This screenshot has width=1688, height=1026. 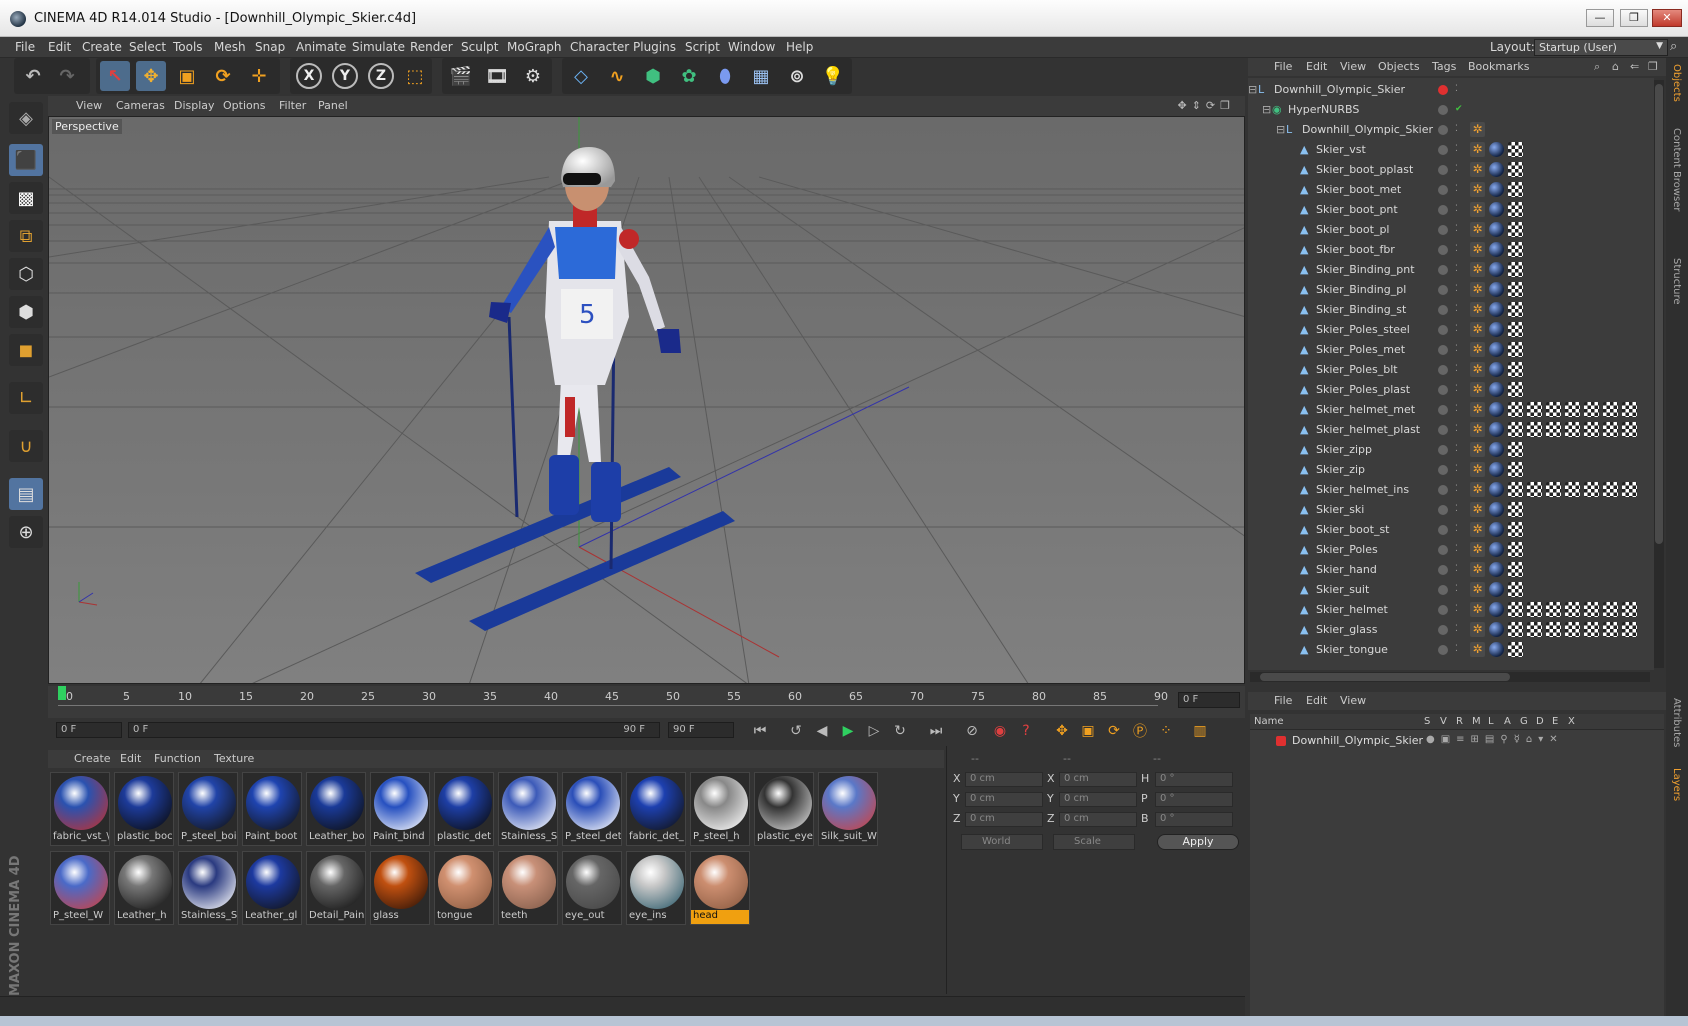 What do you see at coordinates (1451, 270) in the screenshot?
I see `object-row: ▲ Skier_Binding_pnt ⁚ ✲` at bounding box center [1451, 270].